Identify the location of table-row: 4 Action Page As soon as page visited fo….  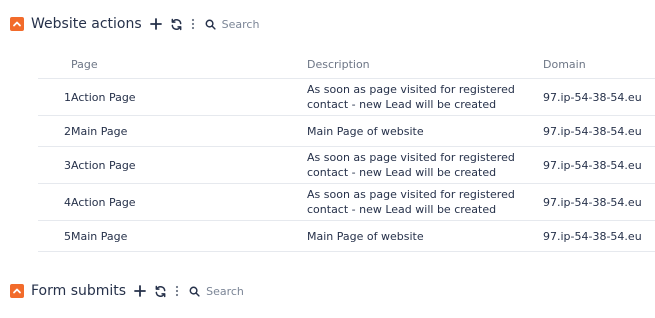
(346, 202).